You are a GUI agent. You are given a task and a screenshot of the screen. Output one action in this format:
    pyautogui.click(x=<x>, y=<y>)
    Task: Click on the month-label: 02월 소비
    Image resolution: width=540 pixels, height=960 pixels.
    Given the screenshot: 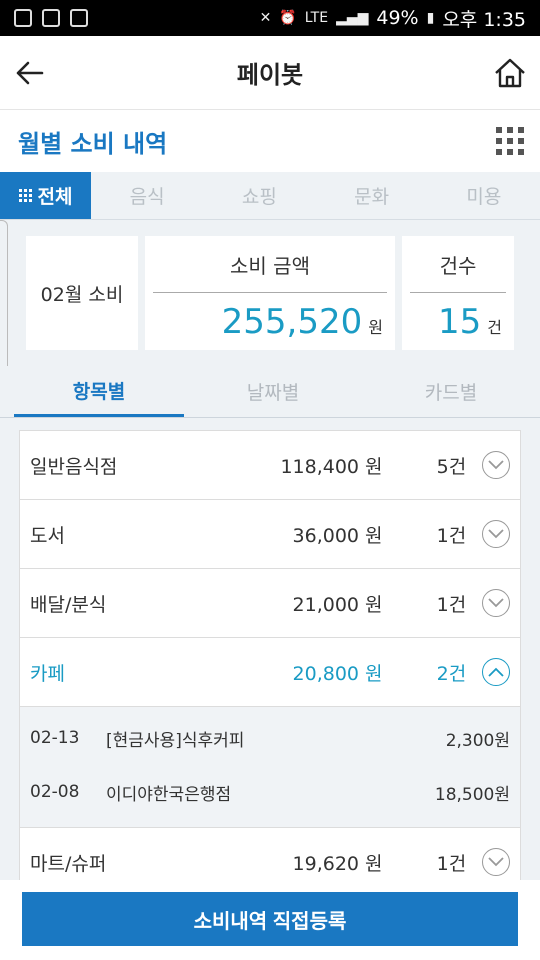 What is the action you would take?
    pyautogui.click(x=82, y=293)
    